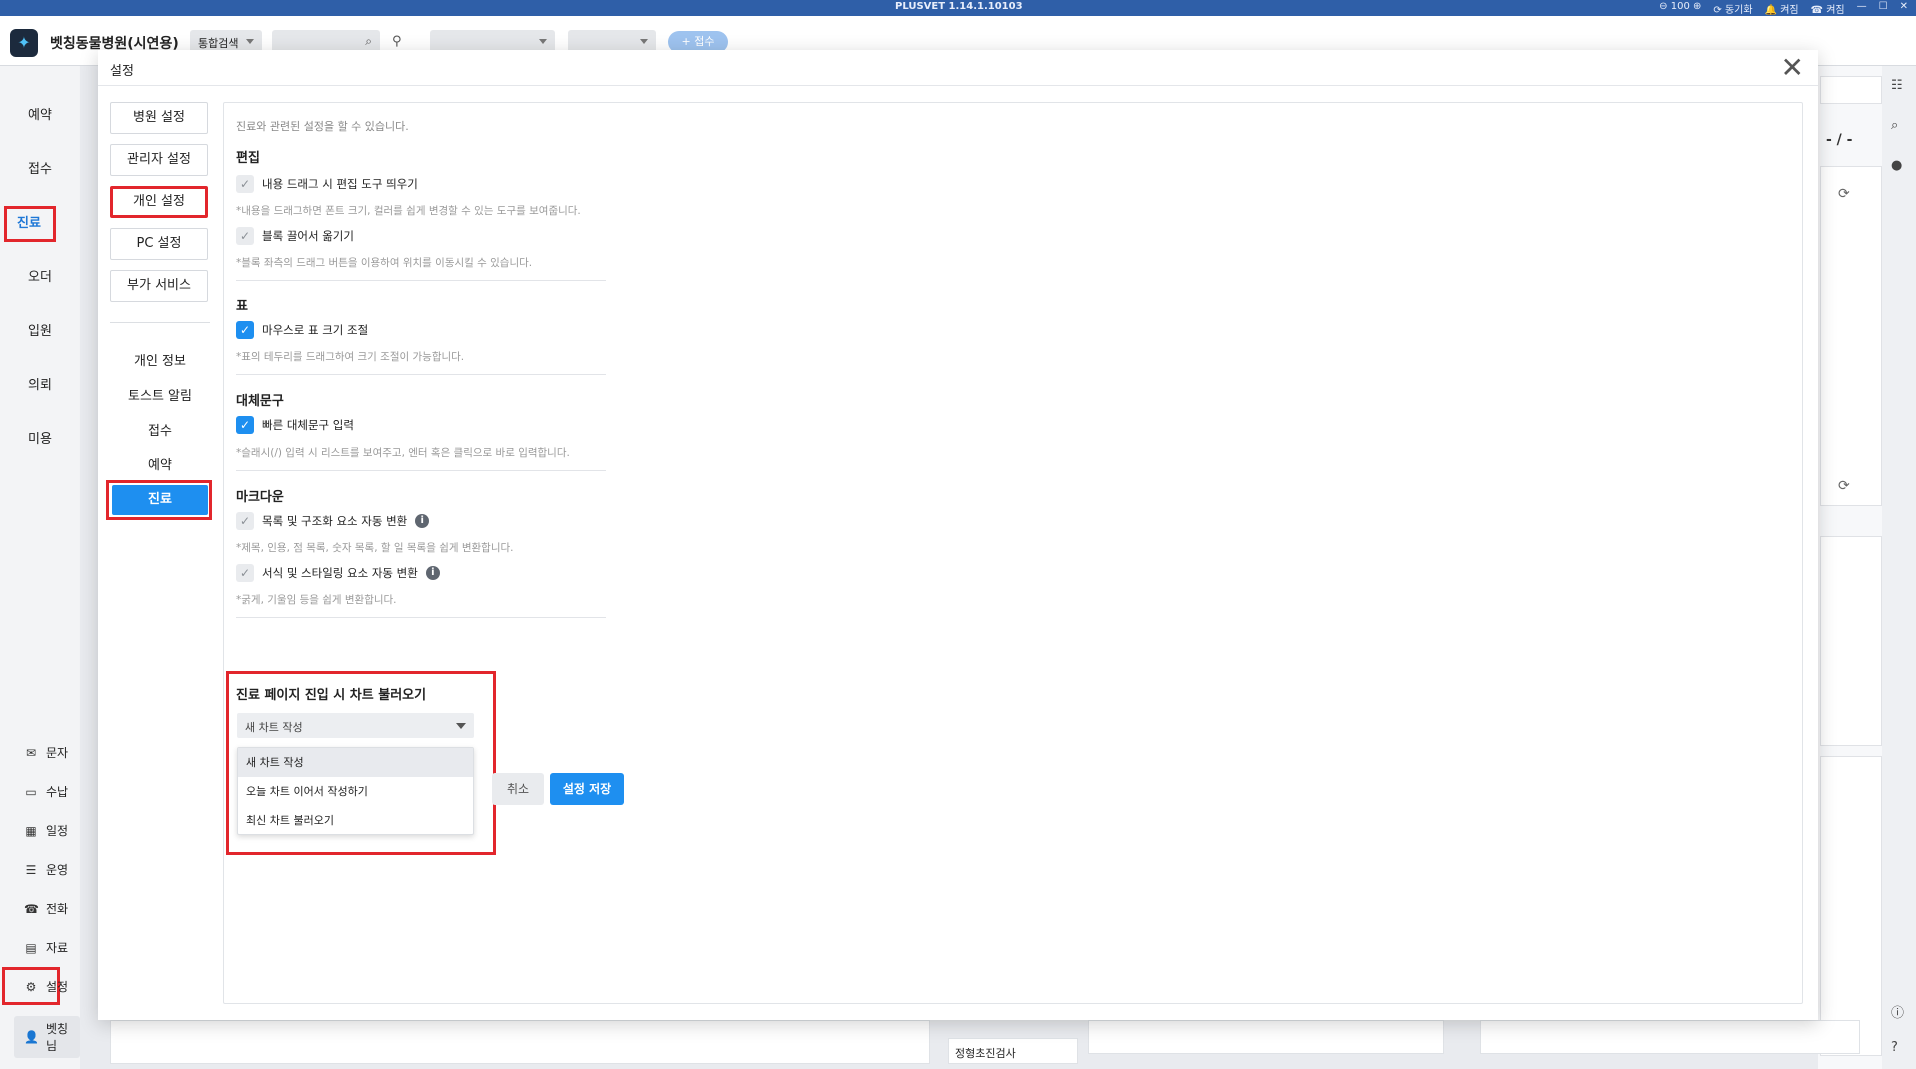 The height and width of the screenshot is (1069, 1916). I want to click on sidebar-item-operation: ☰ 운영, so click(46, 869).